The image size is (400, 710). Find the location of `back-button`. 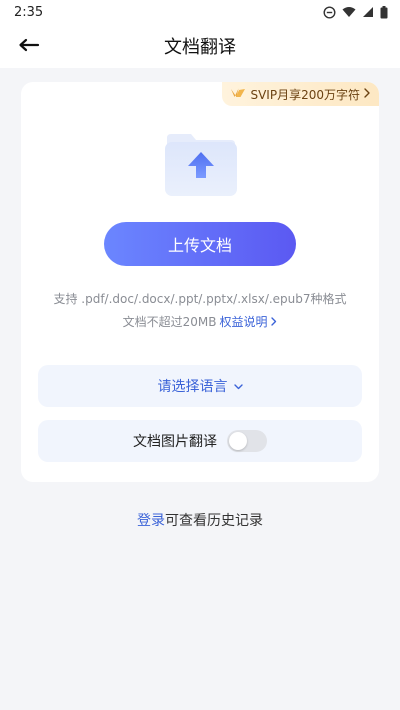

back-button is located at coordinates (29, 46).